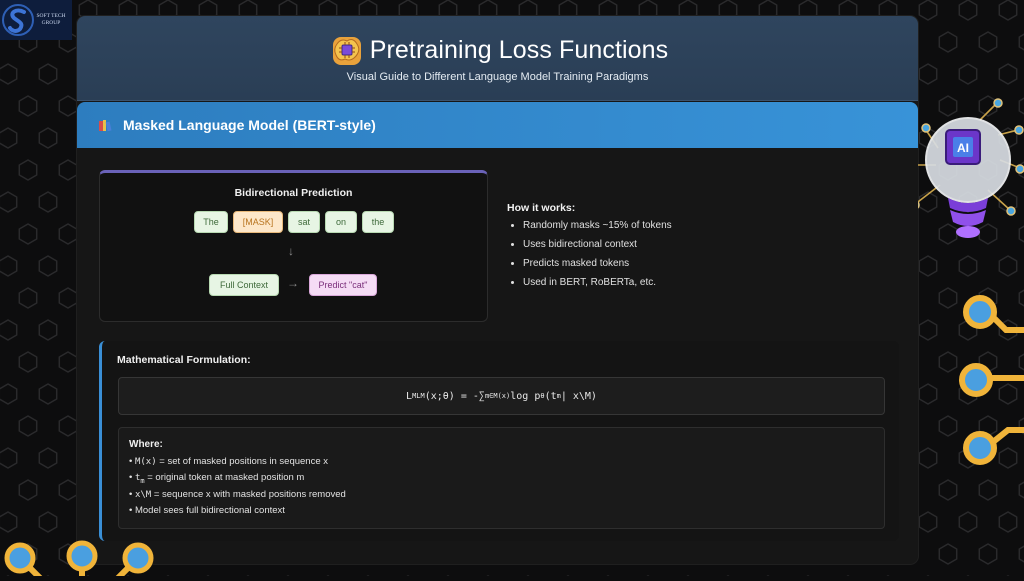 The width and height of the screenshot is (1024, 581). Describe the element at coordinates (550, 396) in the screenshot. I see `formula-t: (t` at that location.